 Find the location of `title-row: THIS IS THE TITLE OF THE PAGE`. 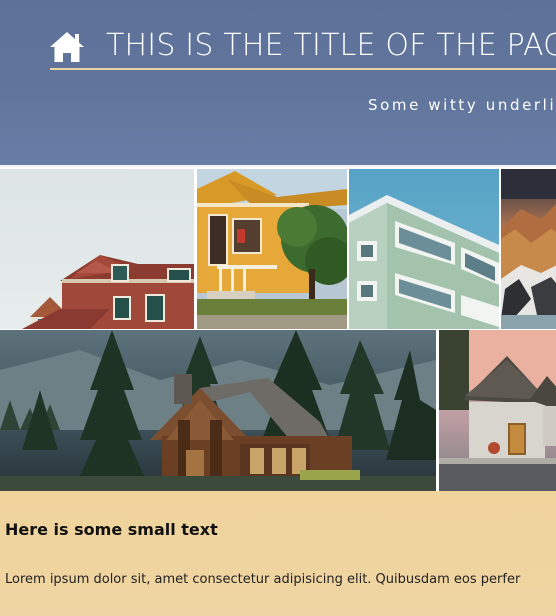

title-row: THIS IS THE TITLE OF THE PAGE is located at coordinates (302, 48).